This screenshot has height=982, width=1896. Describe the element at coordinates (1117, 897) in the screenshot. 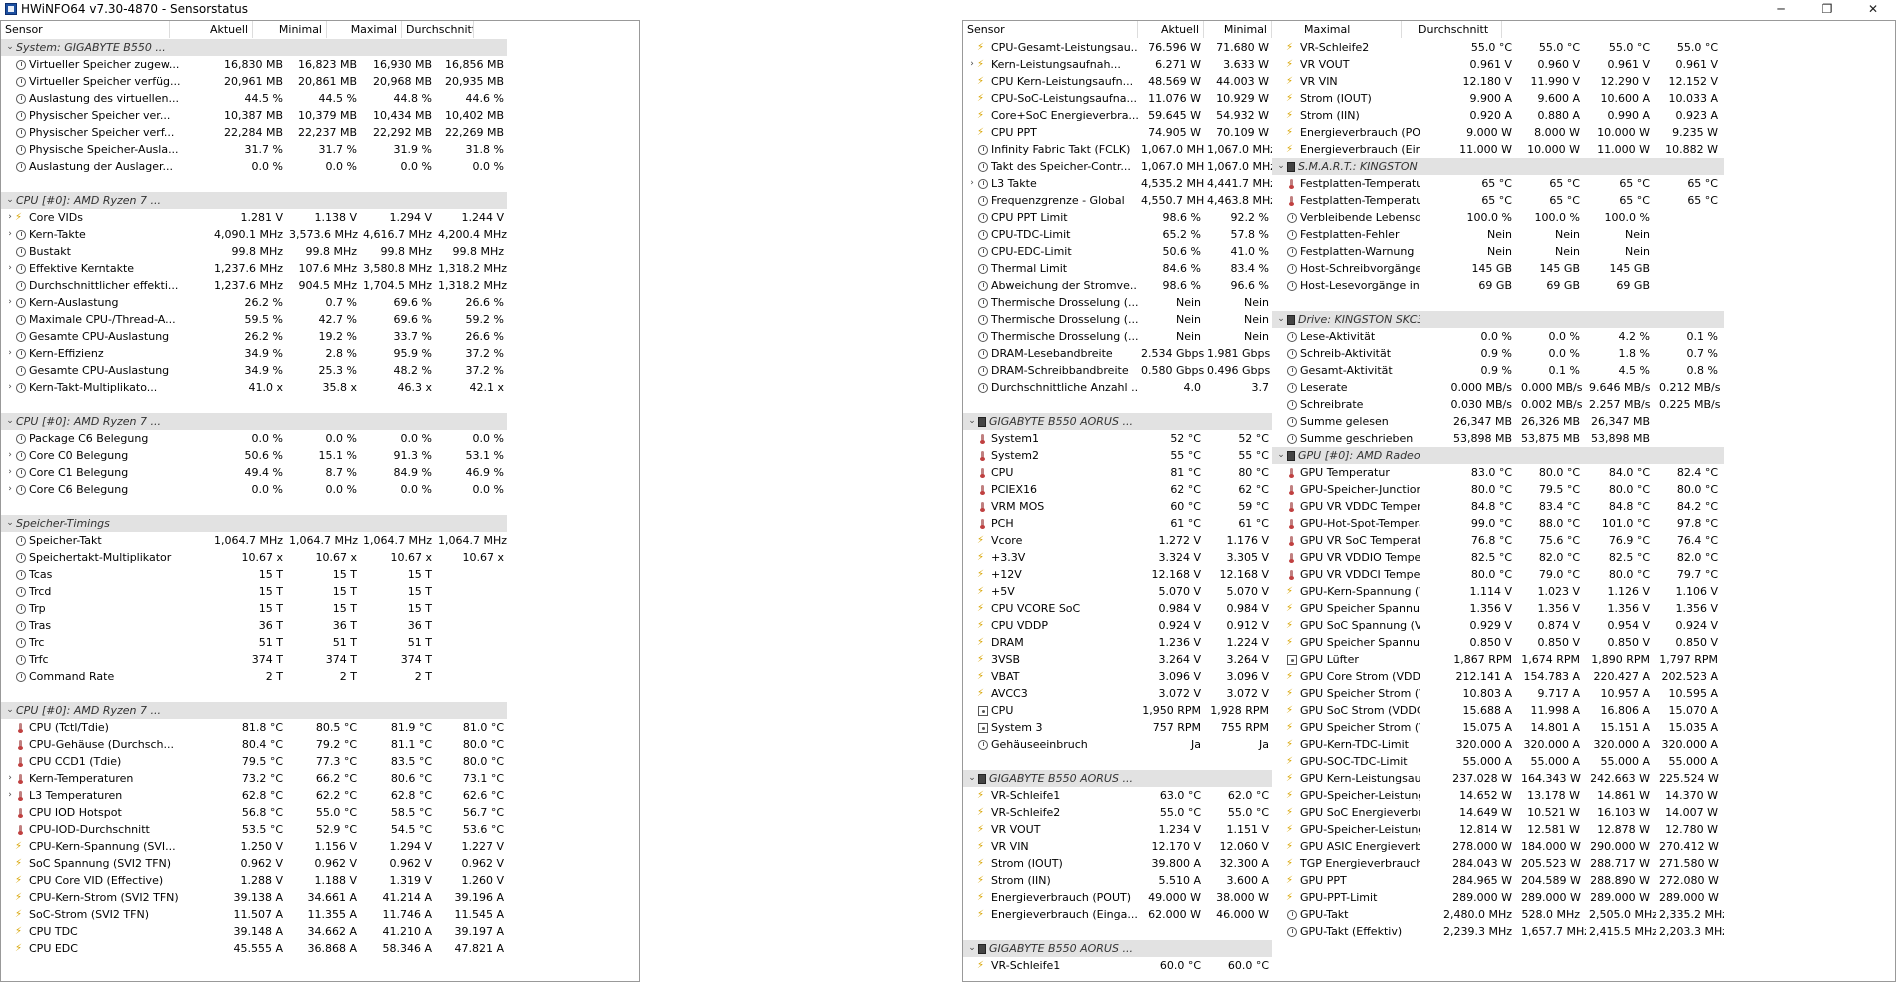

I see `sensor-row: Energieverbrauch (POUT) 49.000 W 38.000 W` at that location.